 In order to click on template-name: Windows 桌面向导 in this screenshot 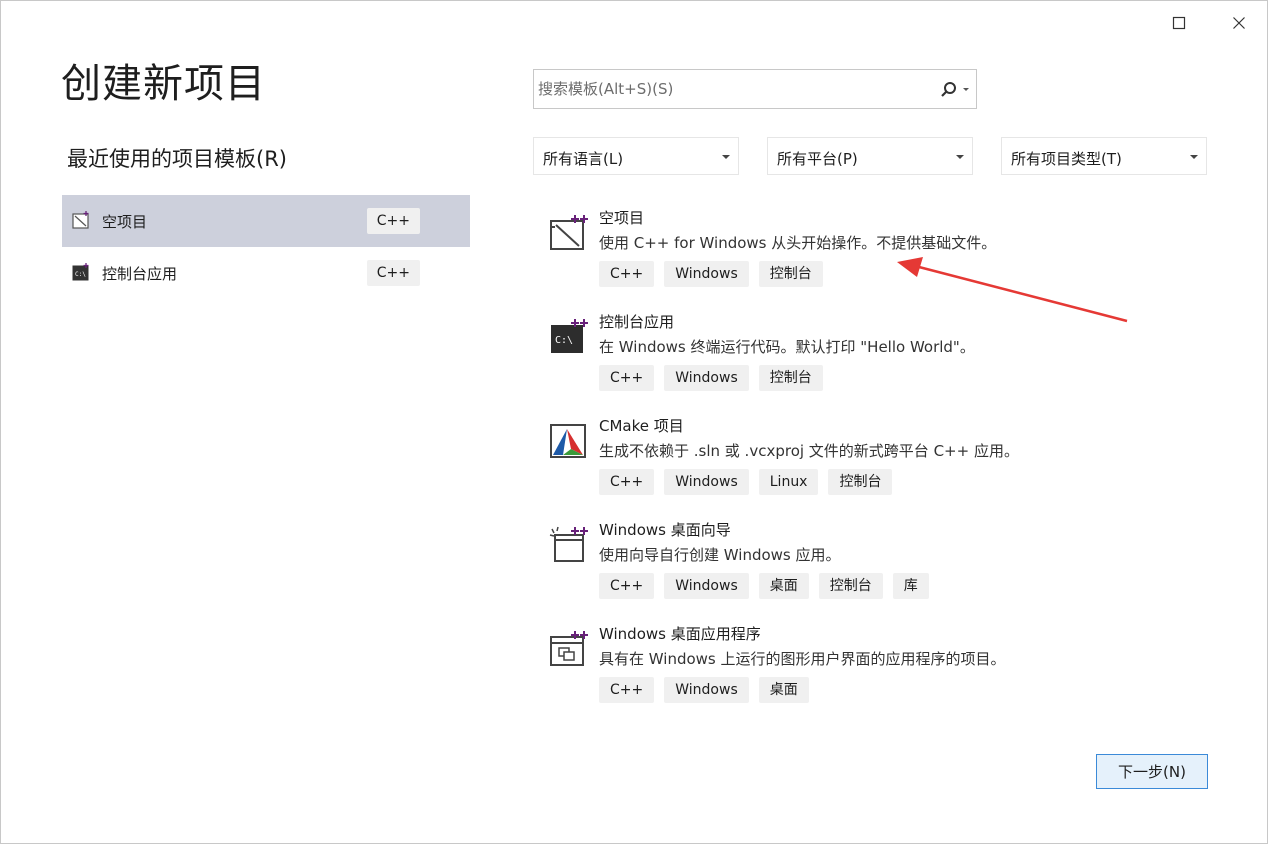, I will do `click(665, 530)`.